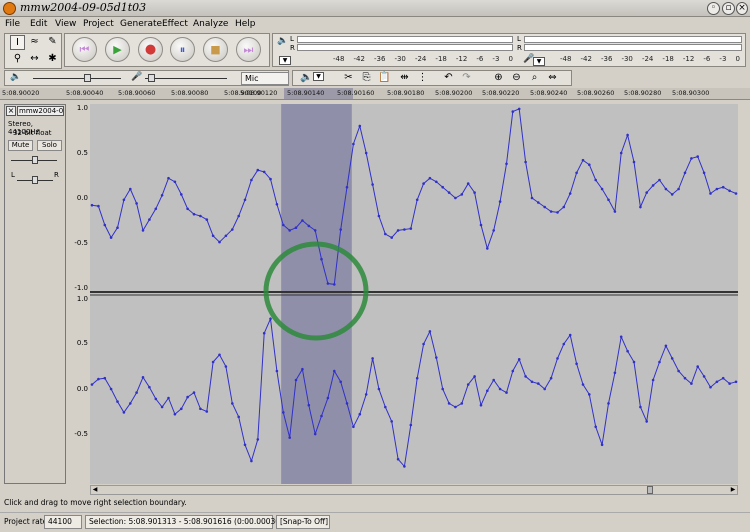 This screenshot has height=532, width=750. I want to click on project-rate-select: 44100, so click(63, 522).